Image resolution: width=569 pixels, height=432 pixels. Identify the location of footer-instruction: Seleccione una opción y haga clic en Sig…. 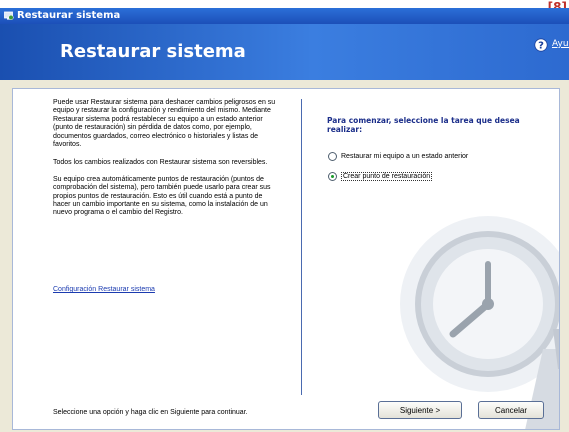
(150, 412).